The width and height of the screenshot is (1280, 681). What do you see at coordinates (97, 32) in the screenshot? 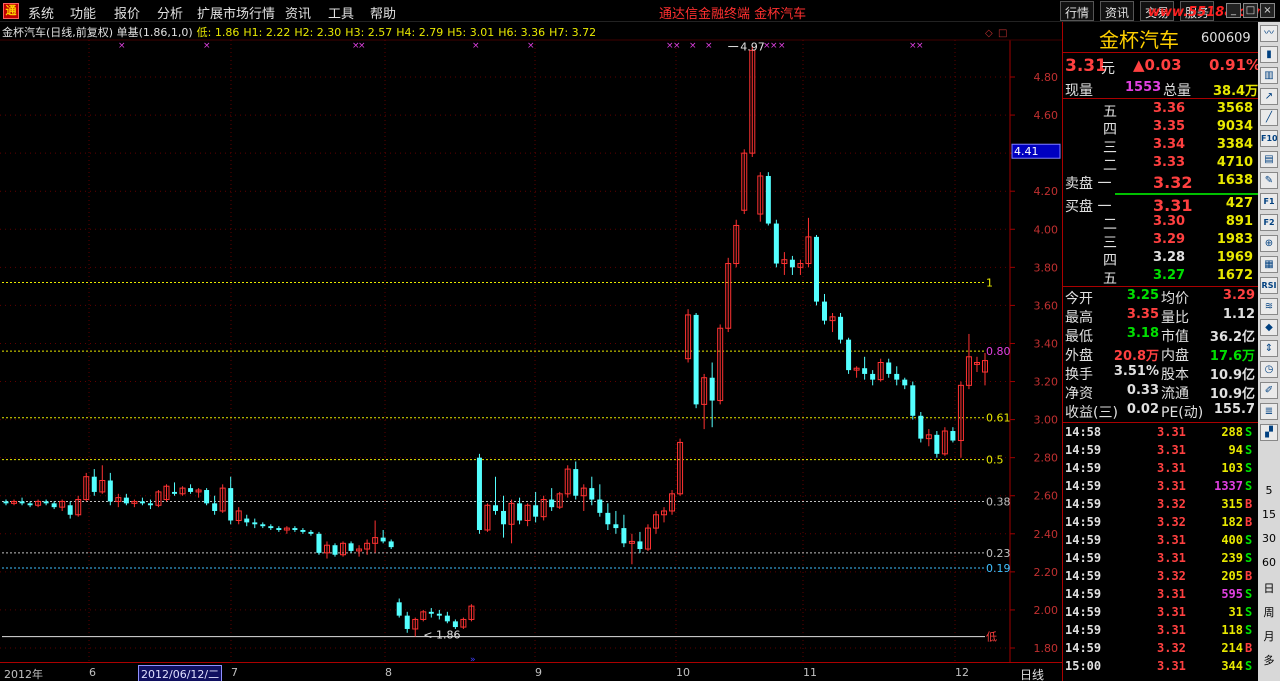
I see `chart-caption: 金杯汽车(日线,前复权) 单基(1.86,1,0)` at bounding box center [97, 32].